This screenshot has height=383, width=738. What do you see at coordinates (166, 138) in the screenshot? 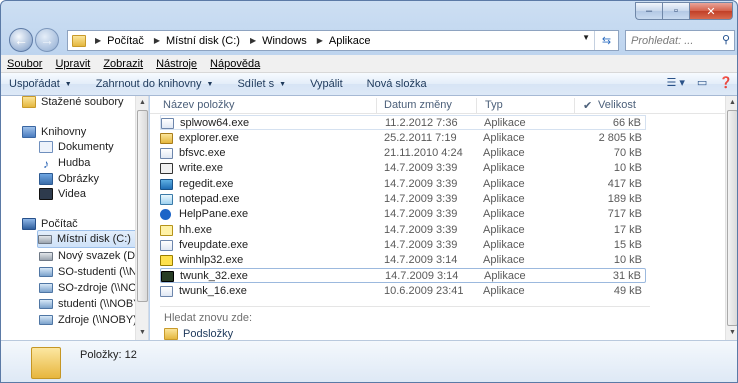
I see `explorer-icon` at bounding box center [166, 138].